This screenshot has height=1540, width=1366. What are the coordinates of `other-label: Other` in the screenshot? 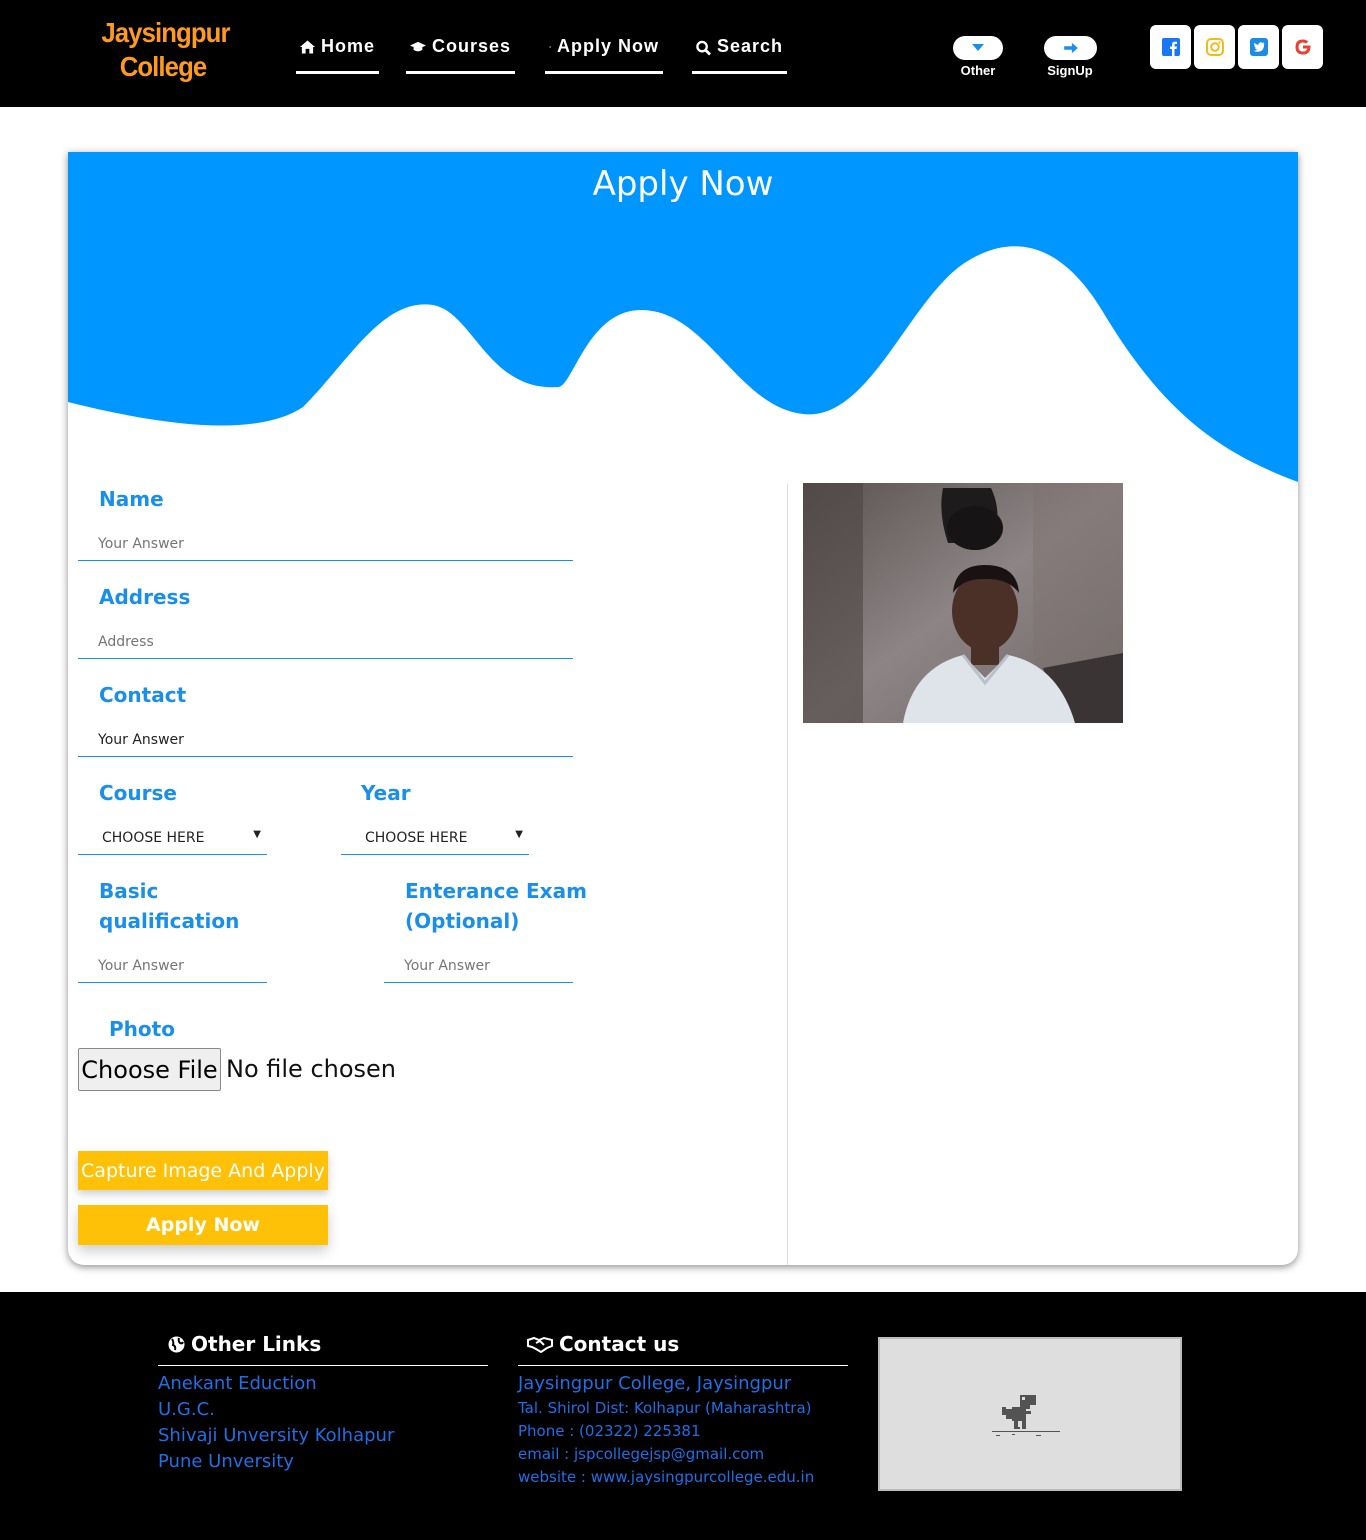 It's located at (978, 70).